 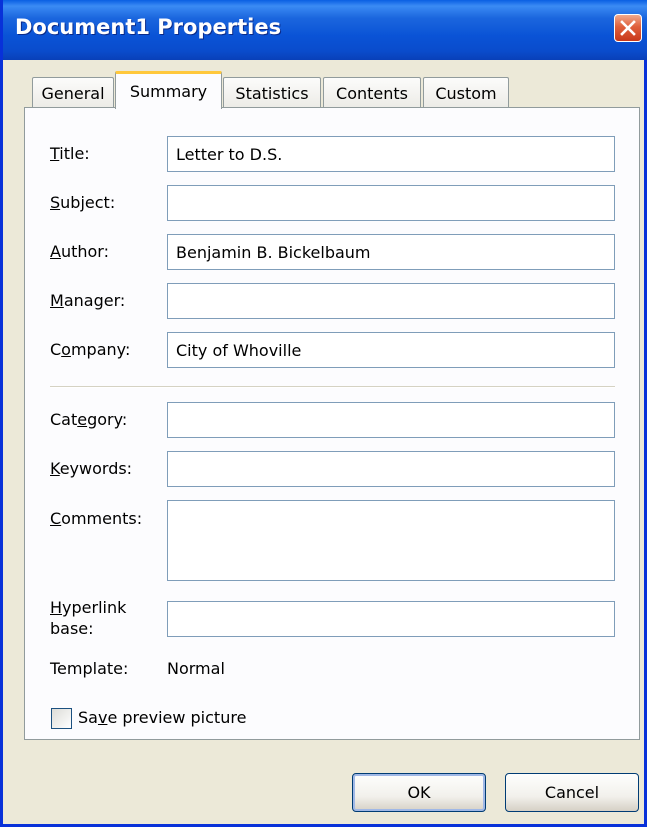 I want to click on close-button, so click(x=628, y=28).